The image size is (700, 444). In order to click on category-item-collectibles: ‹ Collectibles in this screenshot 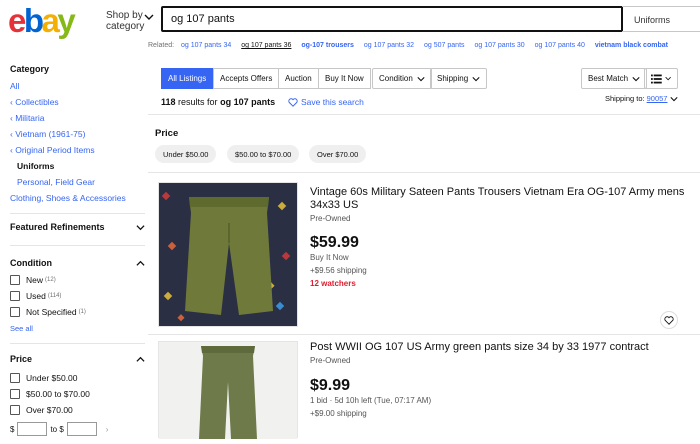, I will do `click(77, 102)`.